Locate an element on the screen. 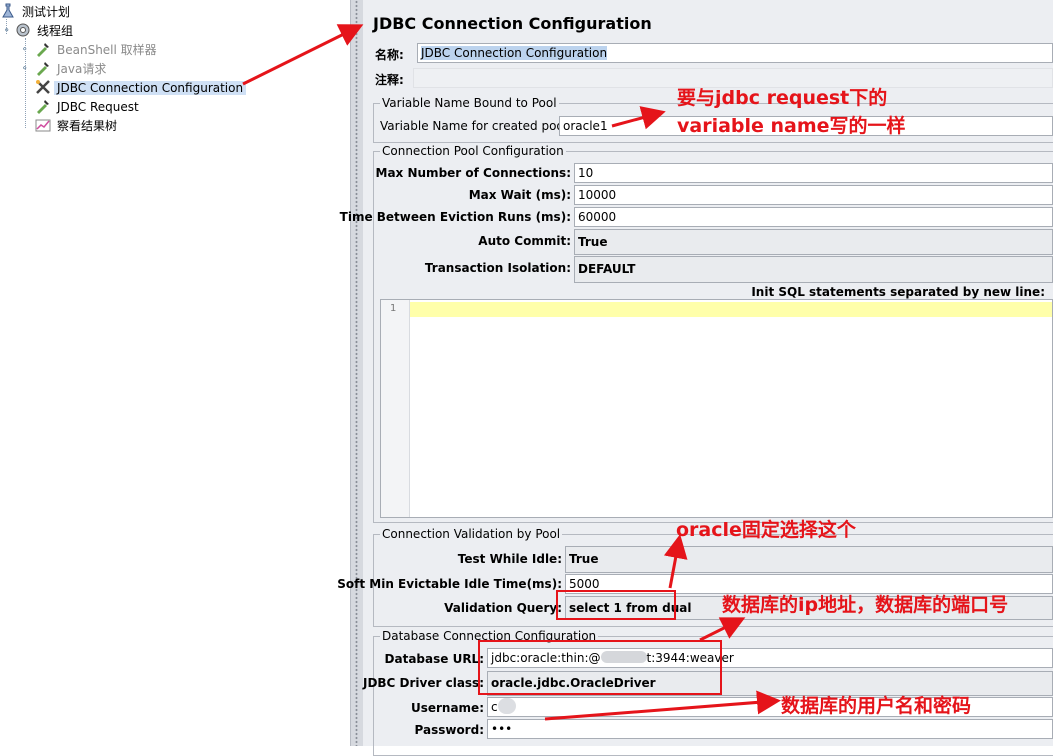 This screenshot has height=756, width=1053. test-while-idle-select: True is located at coordinates (809, 559).